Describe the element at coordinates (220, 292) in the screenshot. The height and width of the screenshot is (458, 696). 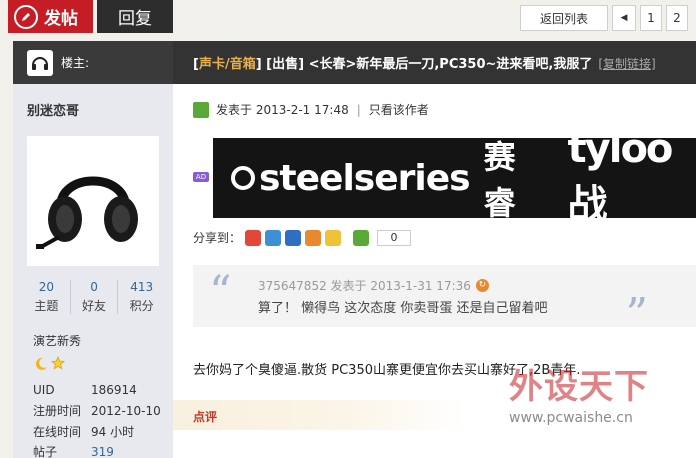
I see `open-quote-icon: “` at that location.